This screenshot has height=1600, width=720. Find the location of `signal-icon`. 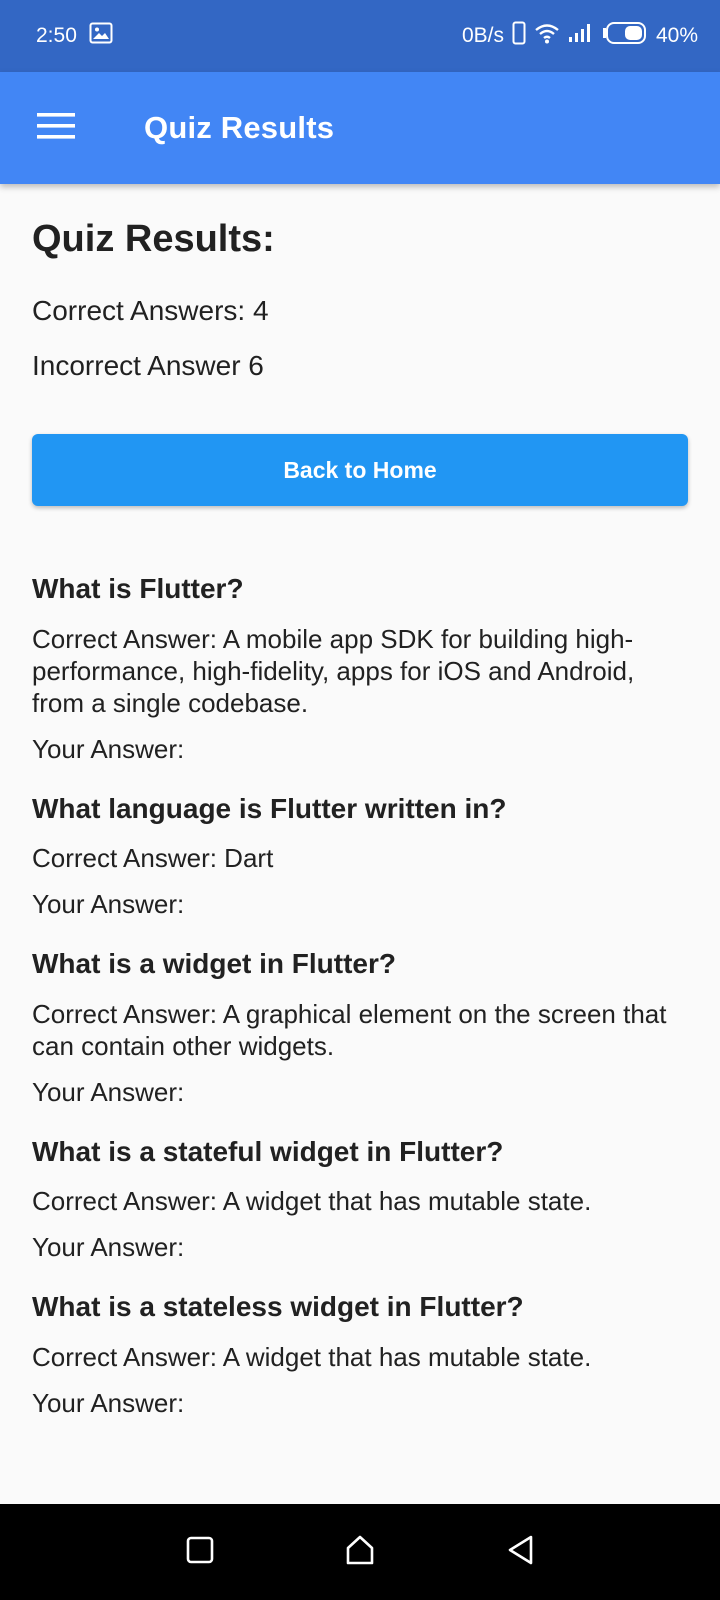

signal-icon is located at coordinates (581, 36).